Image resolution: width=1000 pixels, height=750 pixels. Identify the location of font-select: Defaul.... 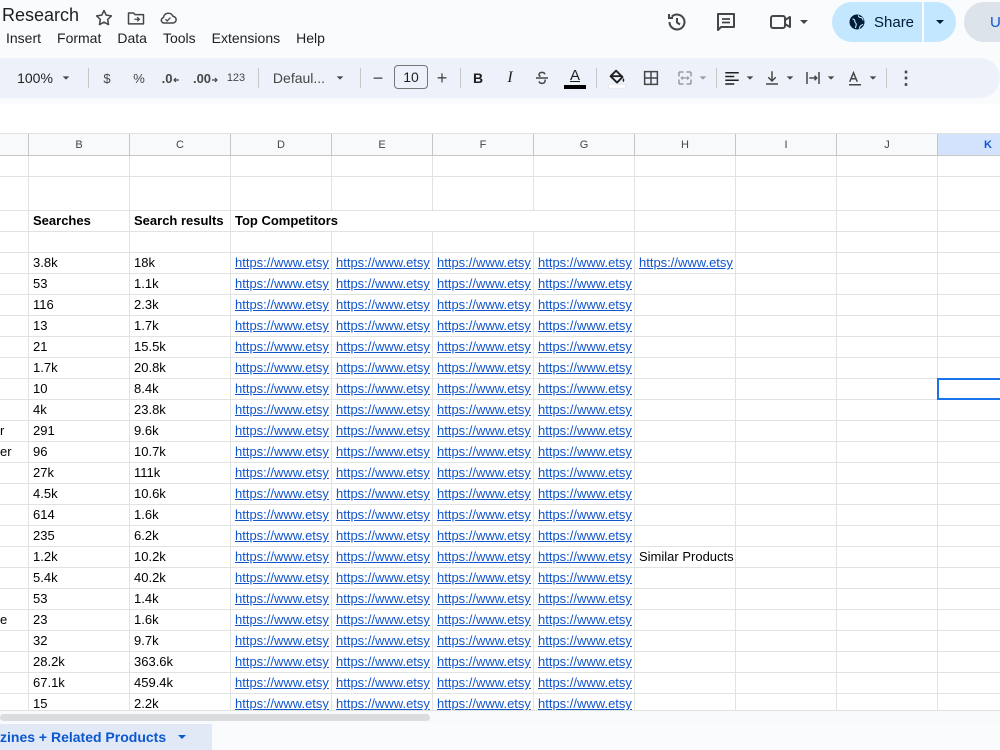
(309, 78).